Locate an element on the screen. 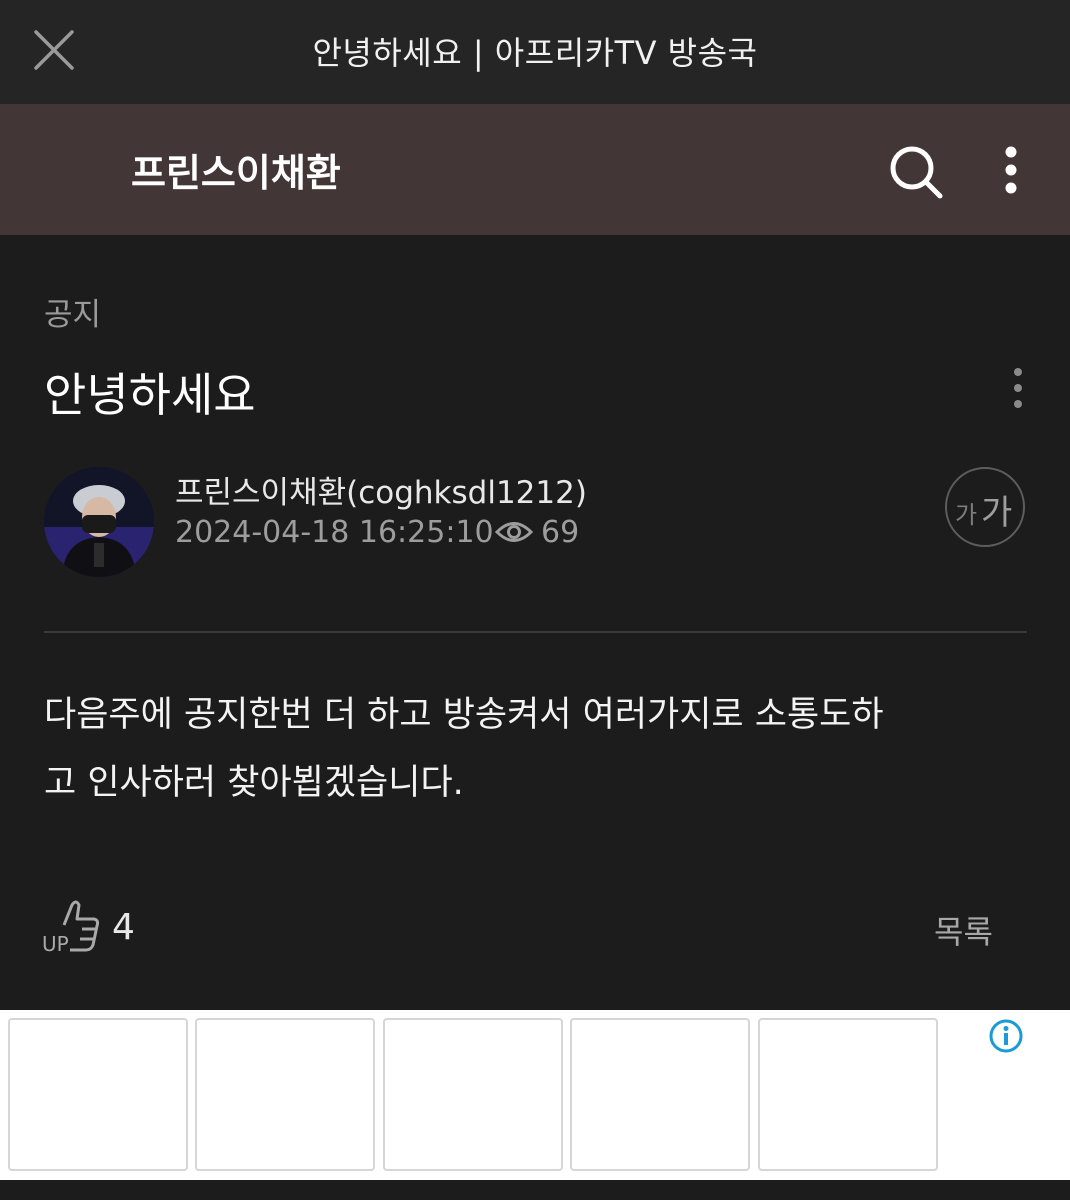  browser-top-bar: 안녕하세요 | 아프리카TV 방송국 is located at coordinates (535, 52).